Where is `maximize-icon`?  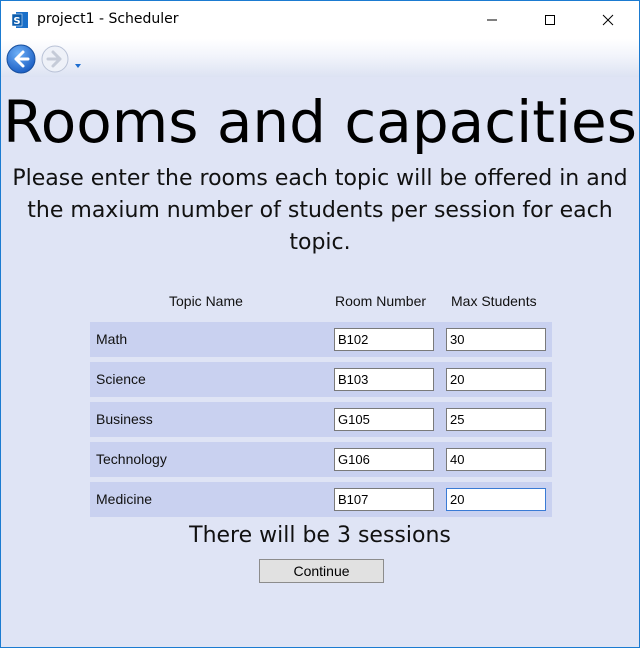
maximize-icon is located at coordinates (550, 20).